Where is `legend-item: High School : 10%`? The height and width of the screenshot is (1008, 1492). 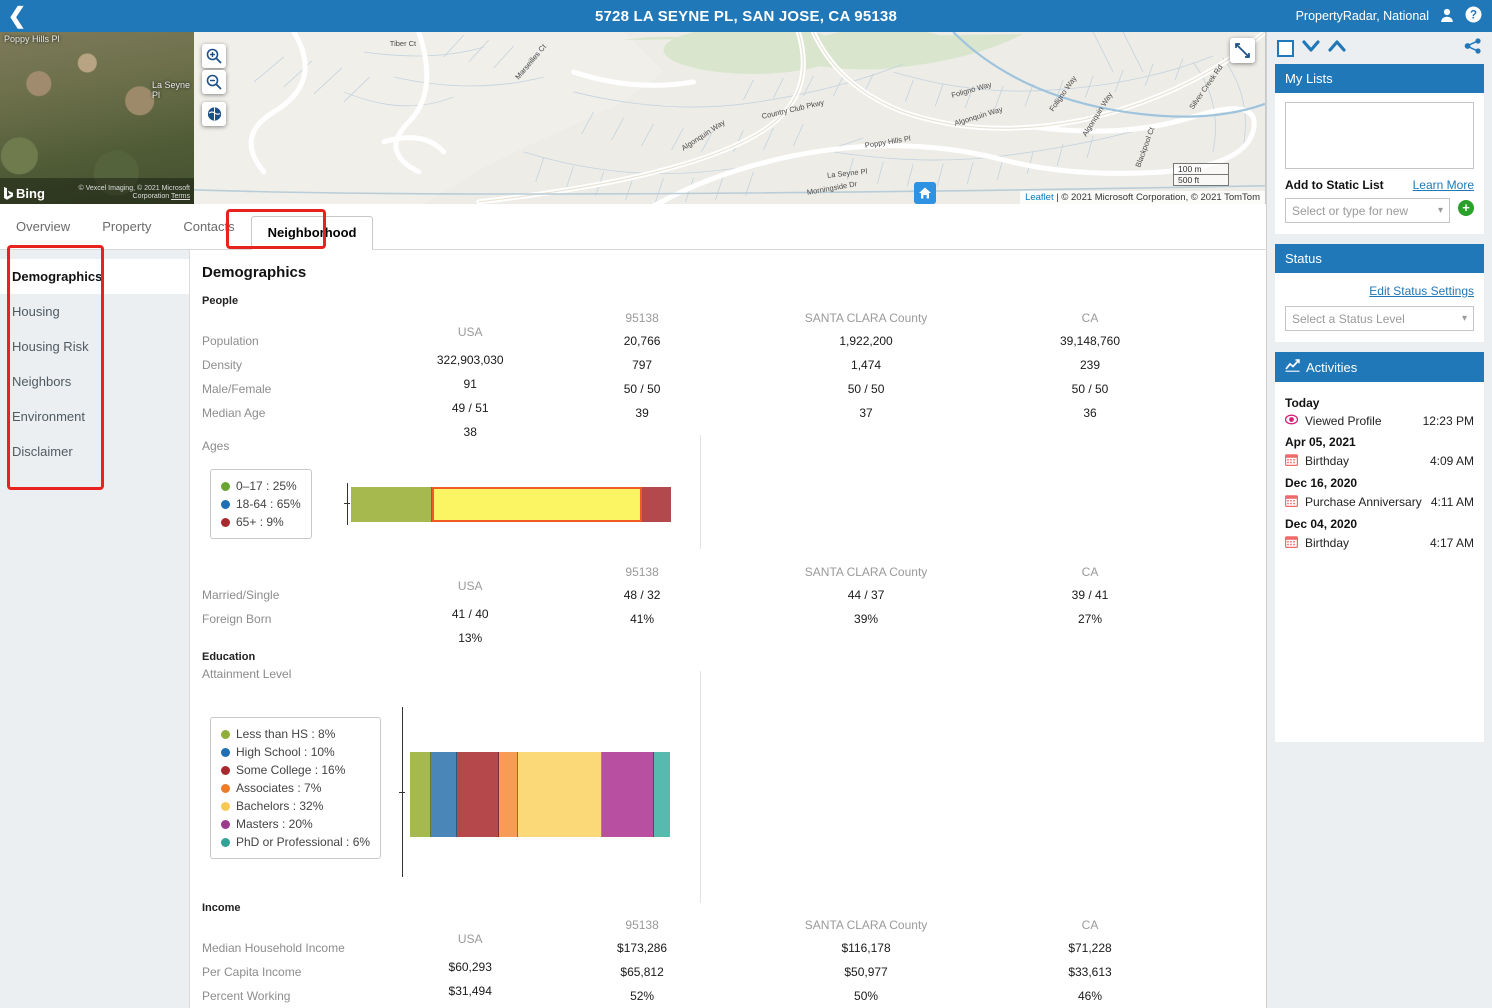 legend-item: High School : 10% is located at coordinates (295, 752).